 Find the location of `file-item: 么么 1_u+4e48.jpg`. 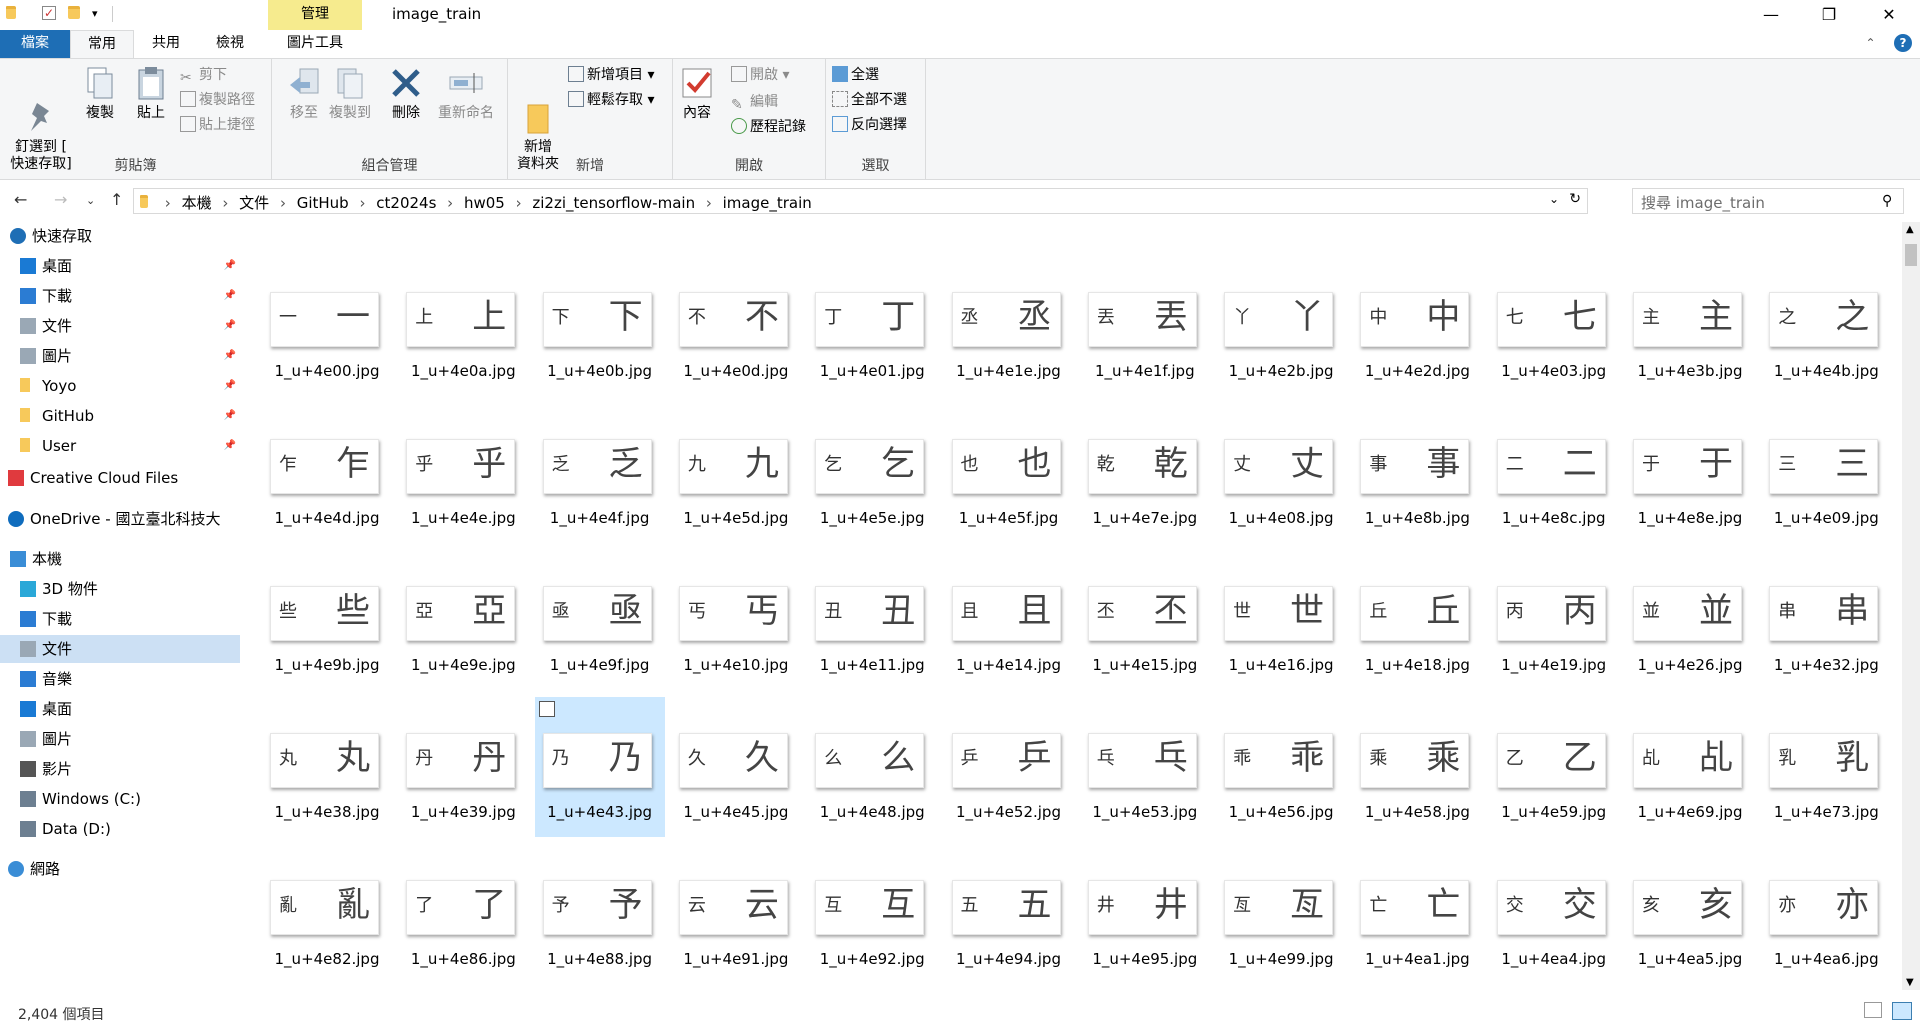

file-item: 么么 1_u+4e48.jpg is located at coordinates (872, 767).